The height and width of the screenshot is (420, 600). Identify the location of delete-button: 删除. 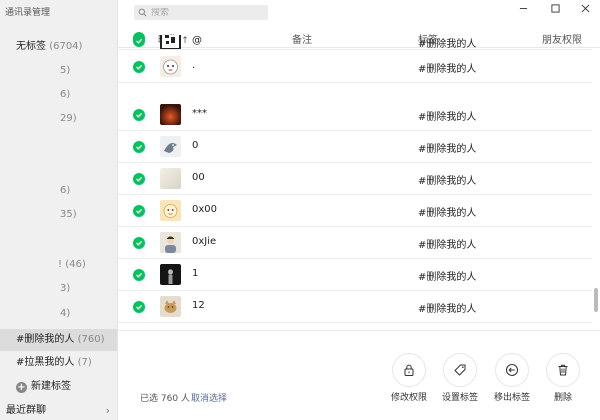
(563, 378).